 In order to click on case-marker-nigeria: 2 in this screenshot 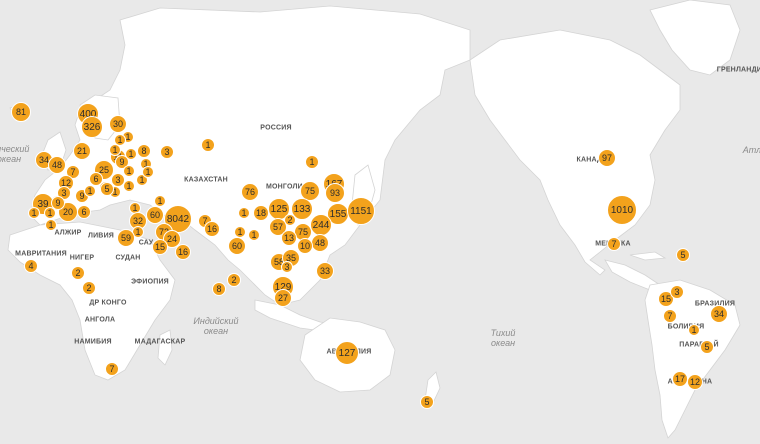, I will do `click(78, 273)`.